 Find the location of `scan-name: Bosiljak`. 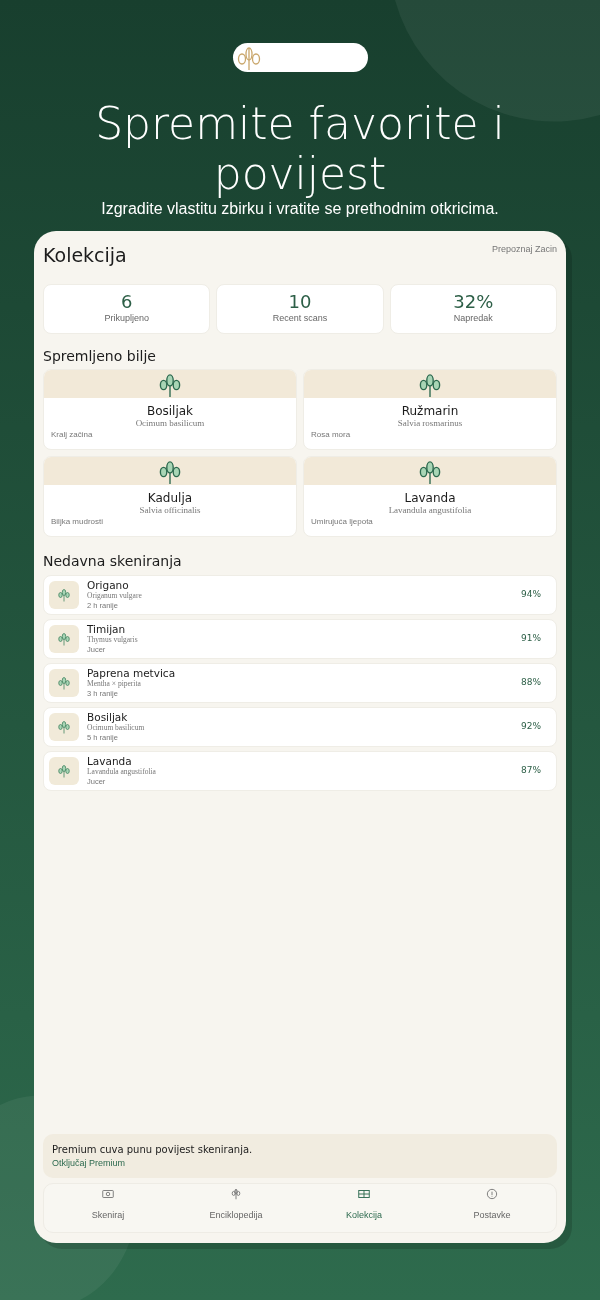

scan-name: Bosiljak is located at coordinates (108, 716).